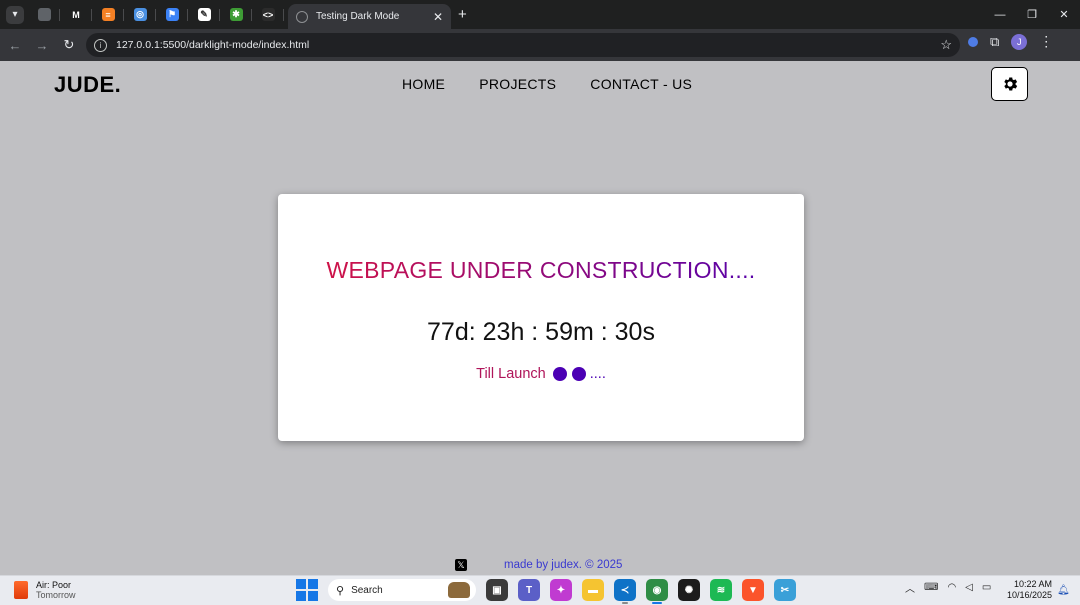  I want to click on pinned-tab: ✱, so click(236, 14).